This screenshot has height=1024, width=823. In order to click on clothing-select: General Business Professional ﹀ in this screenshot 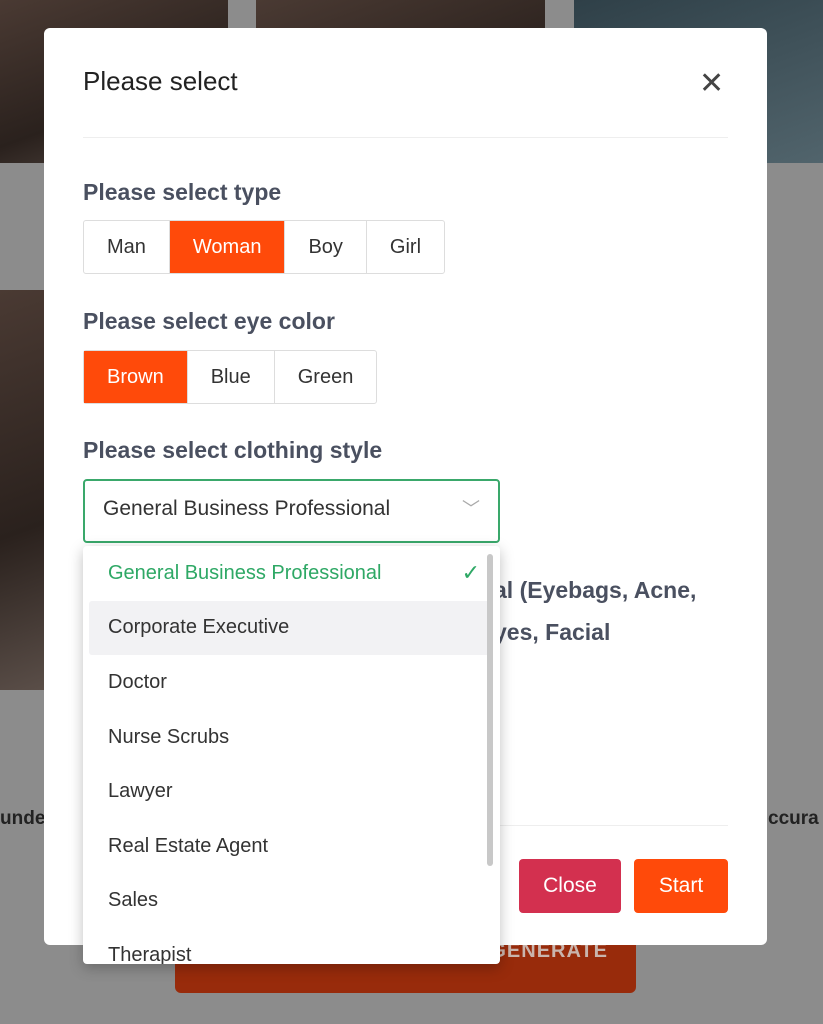, I will do `click(291, 511)`.